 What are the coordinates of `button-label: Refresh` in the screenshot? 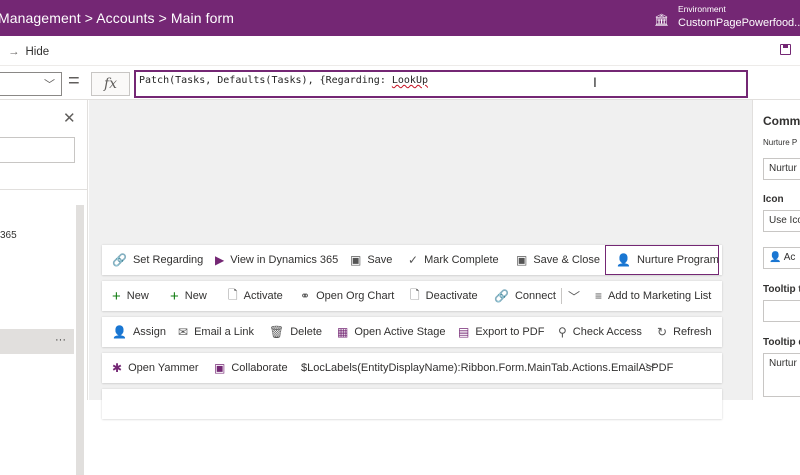 It's located at (692, 332).